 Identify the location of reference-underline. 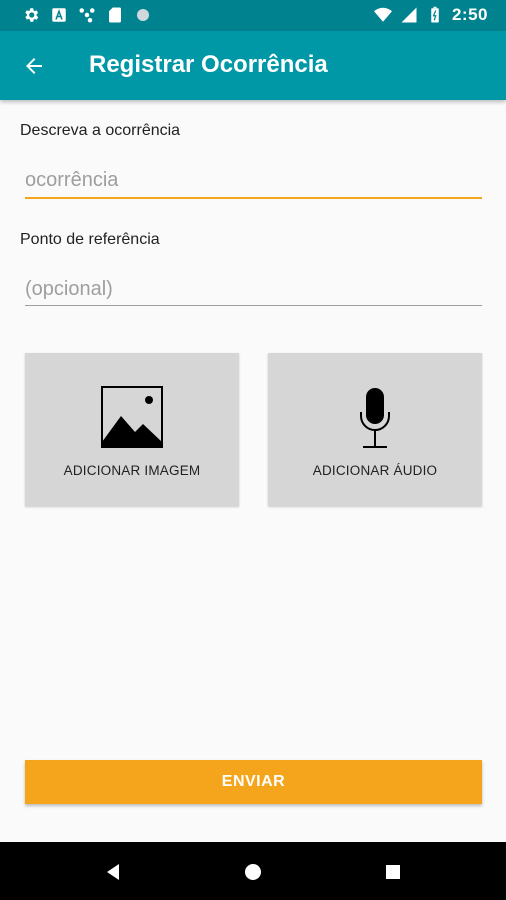
(253, 305).